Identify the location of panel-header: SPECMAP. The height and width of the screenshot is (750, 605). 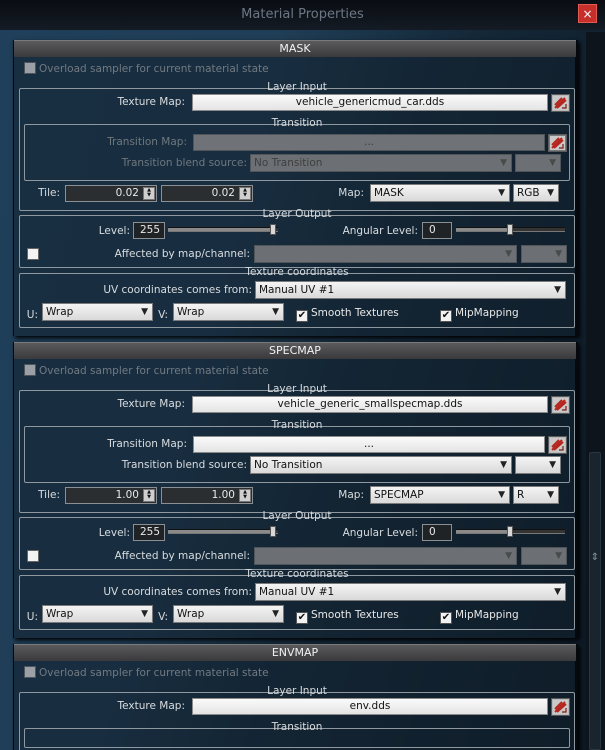
(295, 350).